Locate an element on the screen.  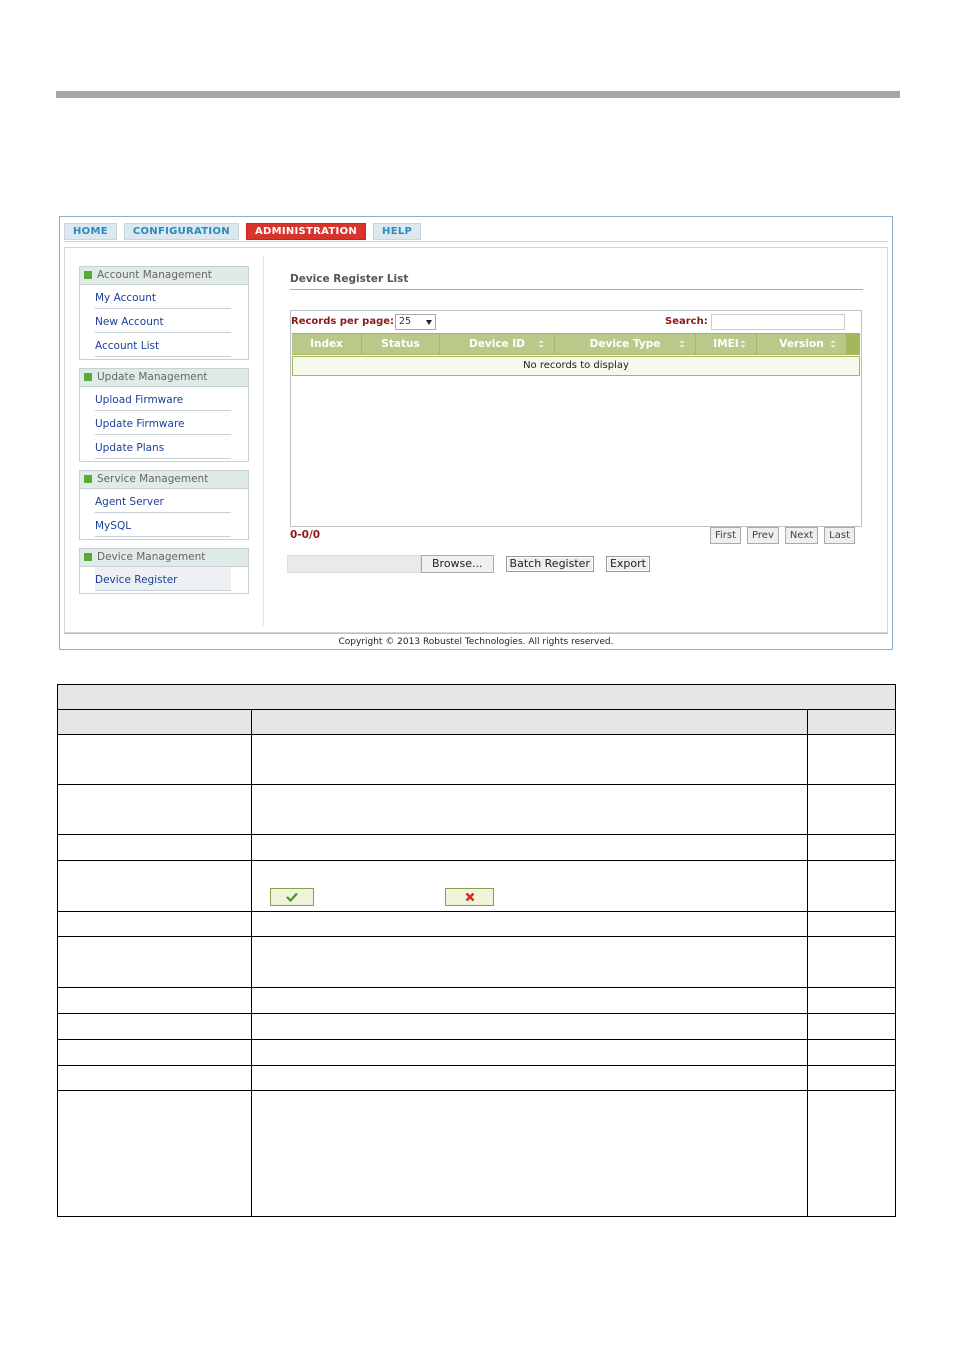
batch-register-button: Batch Register is located at coordinates (549, 564).